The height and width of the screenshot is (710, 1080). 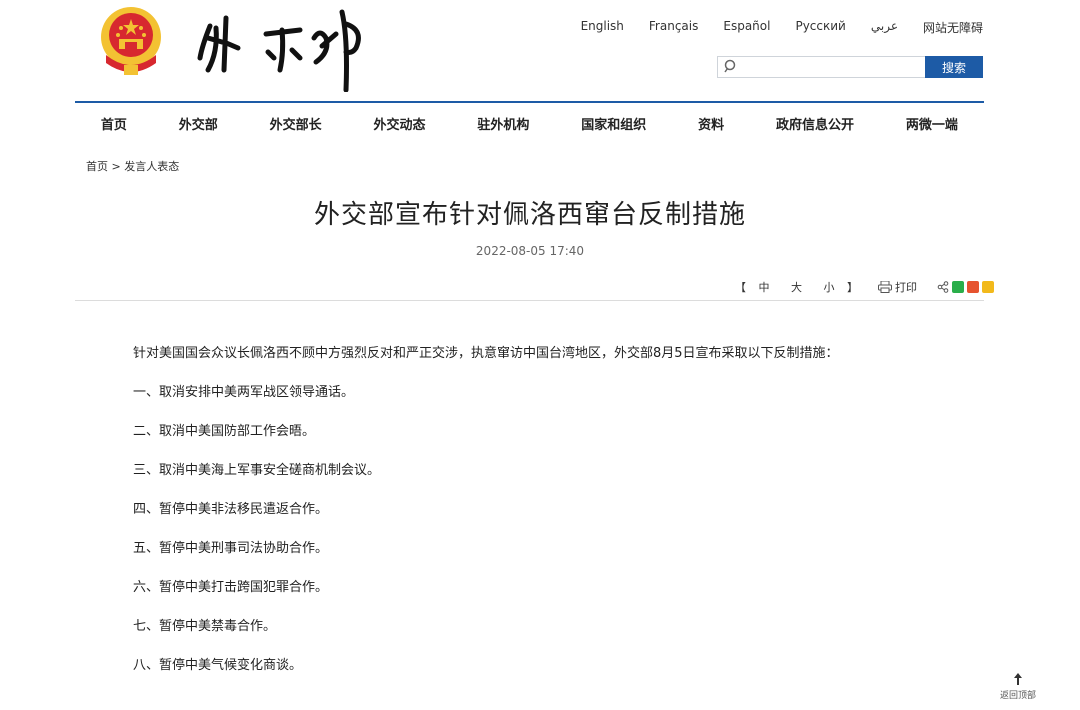 I want to click on printer-icon, so click(x=885, y=287).